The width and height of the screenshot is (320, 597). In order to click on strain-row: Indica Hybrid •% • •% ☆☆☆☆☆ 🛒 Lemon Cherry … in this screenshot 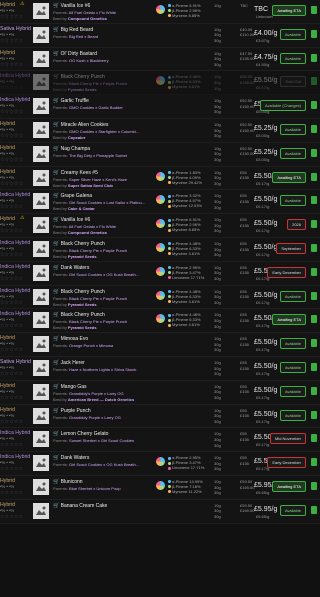, I will do `click(160, 440)`.